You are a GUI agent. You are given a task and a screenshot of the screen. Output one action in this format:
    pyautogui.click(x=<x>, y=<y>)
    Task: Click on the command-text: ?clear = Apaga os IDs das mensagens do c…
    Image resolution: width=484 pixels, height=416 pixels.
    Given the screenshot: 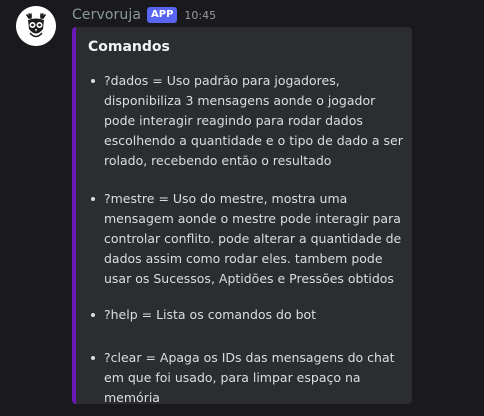 What is the action you would take?
    pyautogui.click(x=249, y=377)
    